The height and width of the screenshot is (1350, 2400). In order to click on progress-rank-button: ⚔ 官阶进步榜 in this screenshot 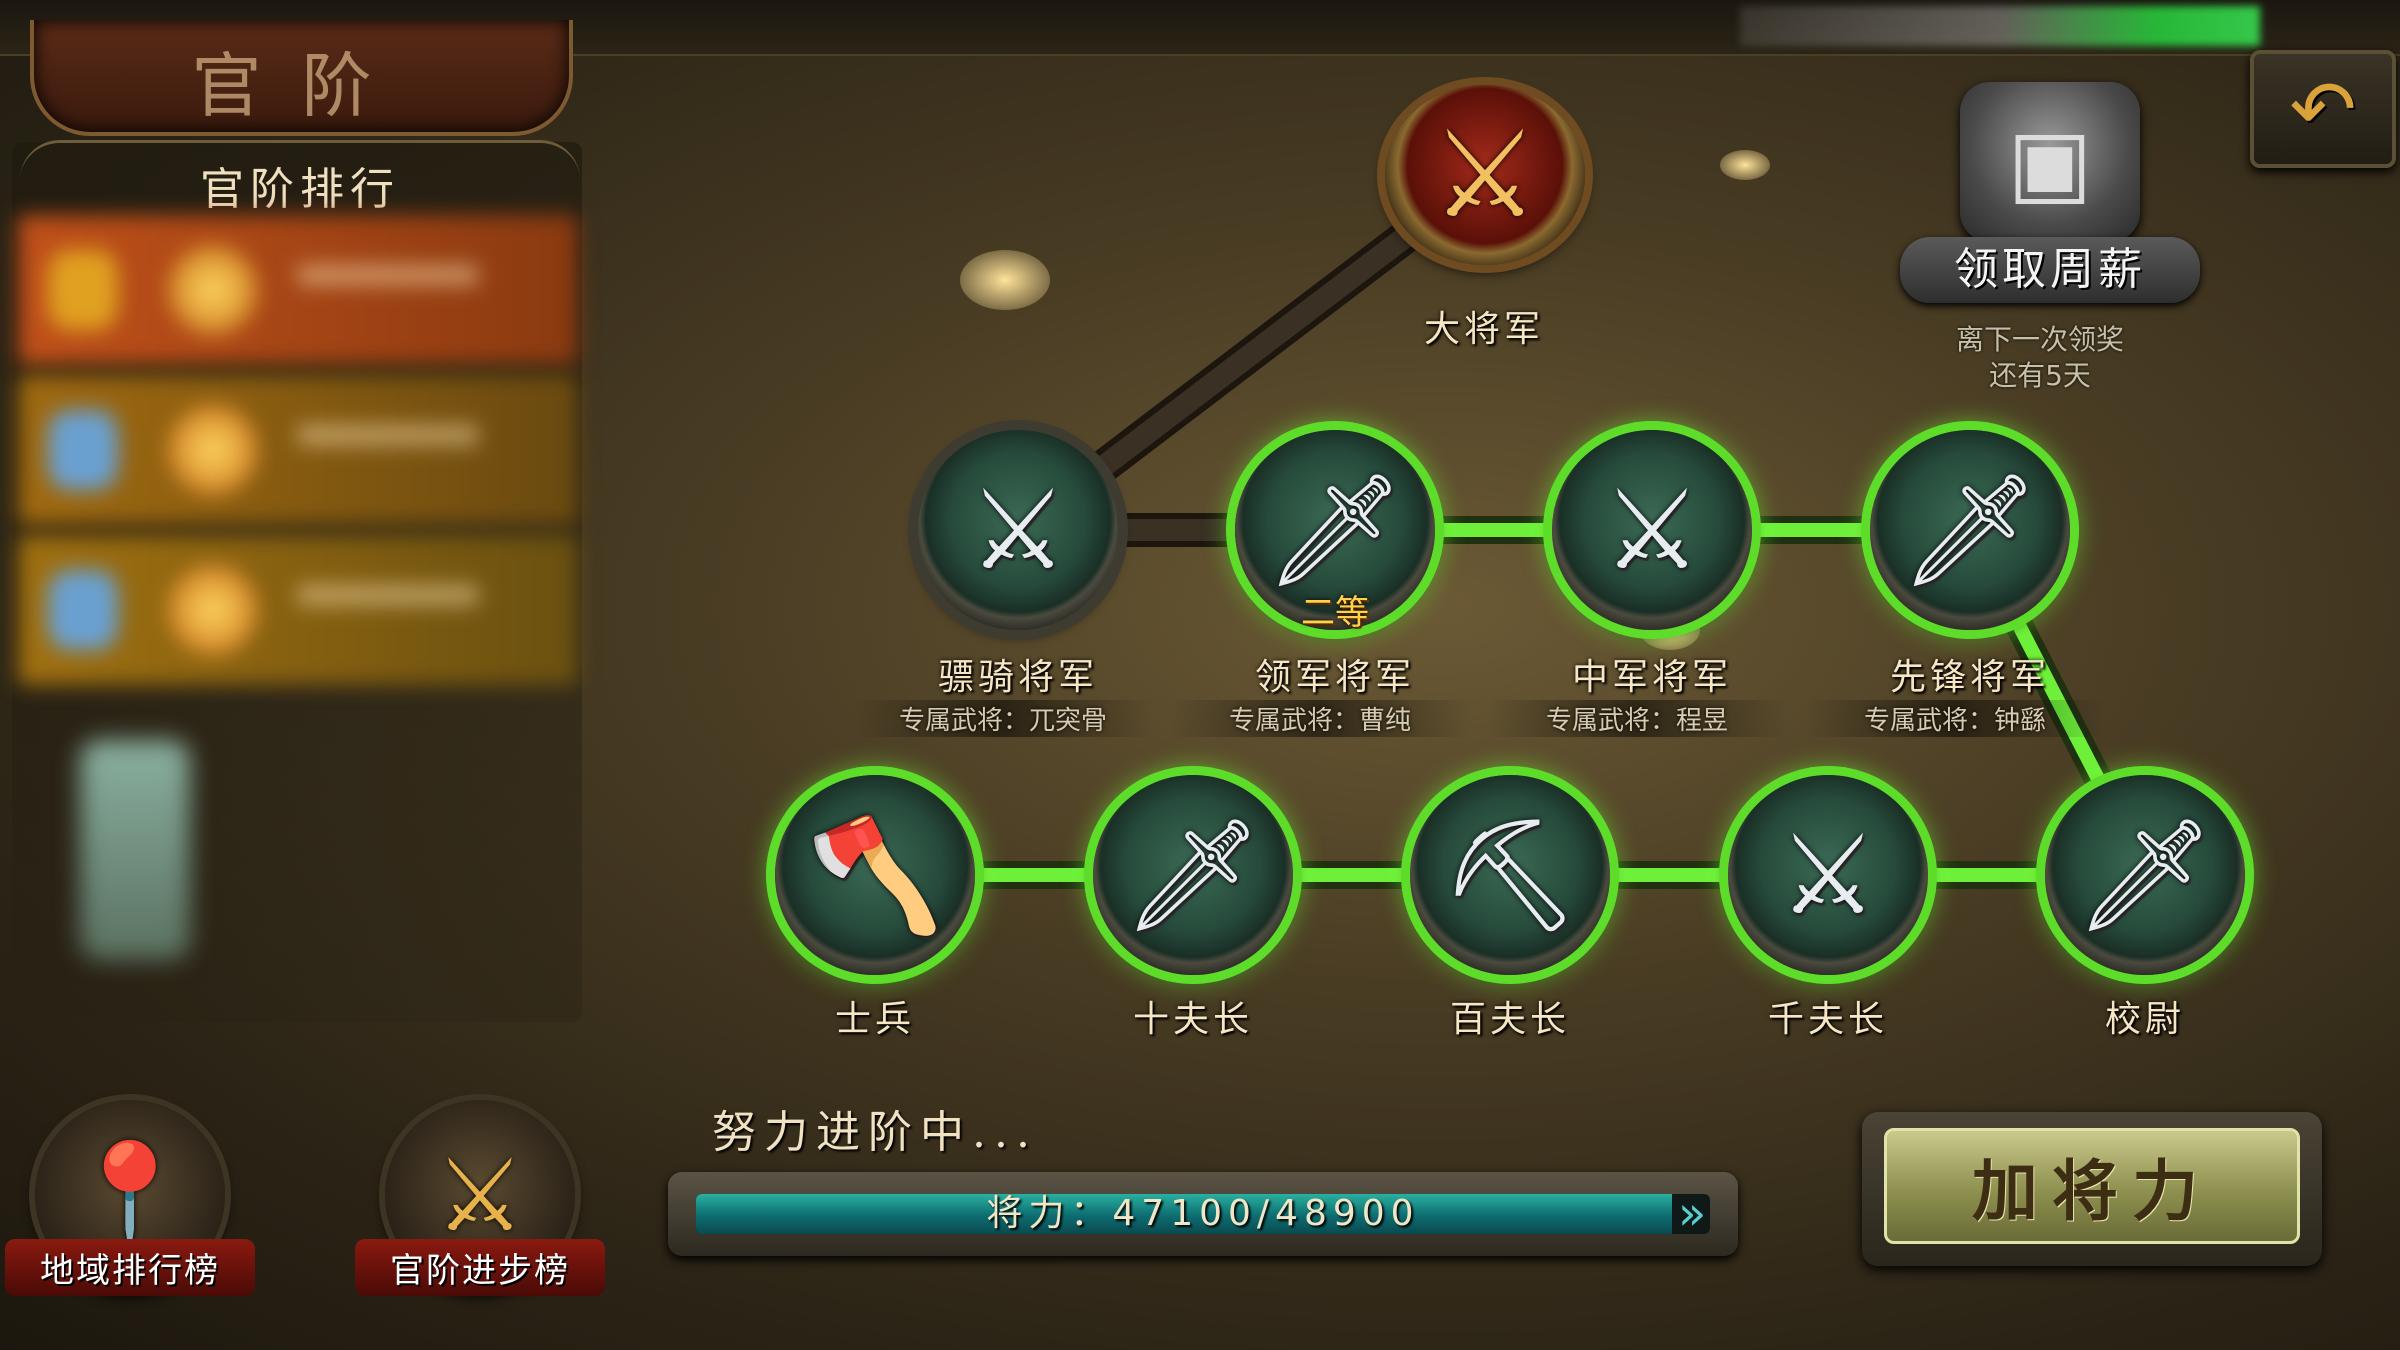, I will do `click(480, 1198)`.